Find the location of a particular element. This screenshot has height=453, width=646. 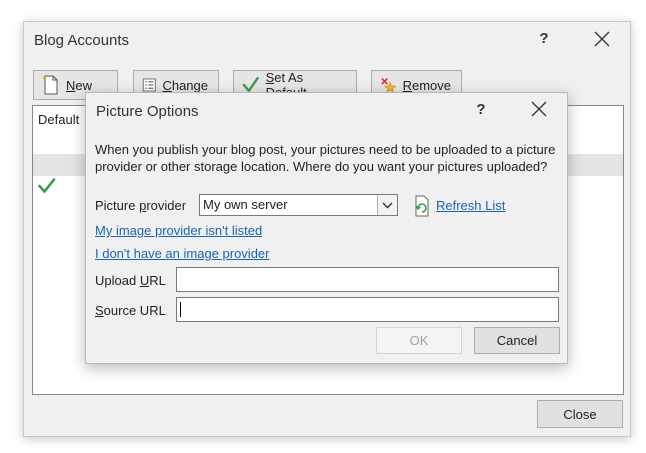

source-url-label: Source URL is located at coordinates (130, 310).